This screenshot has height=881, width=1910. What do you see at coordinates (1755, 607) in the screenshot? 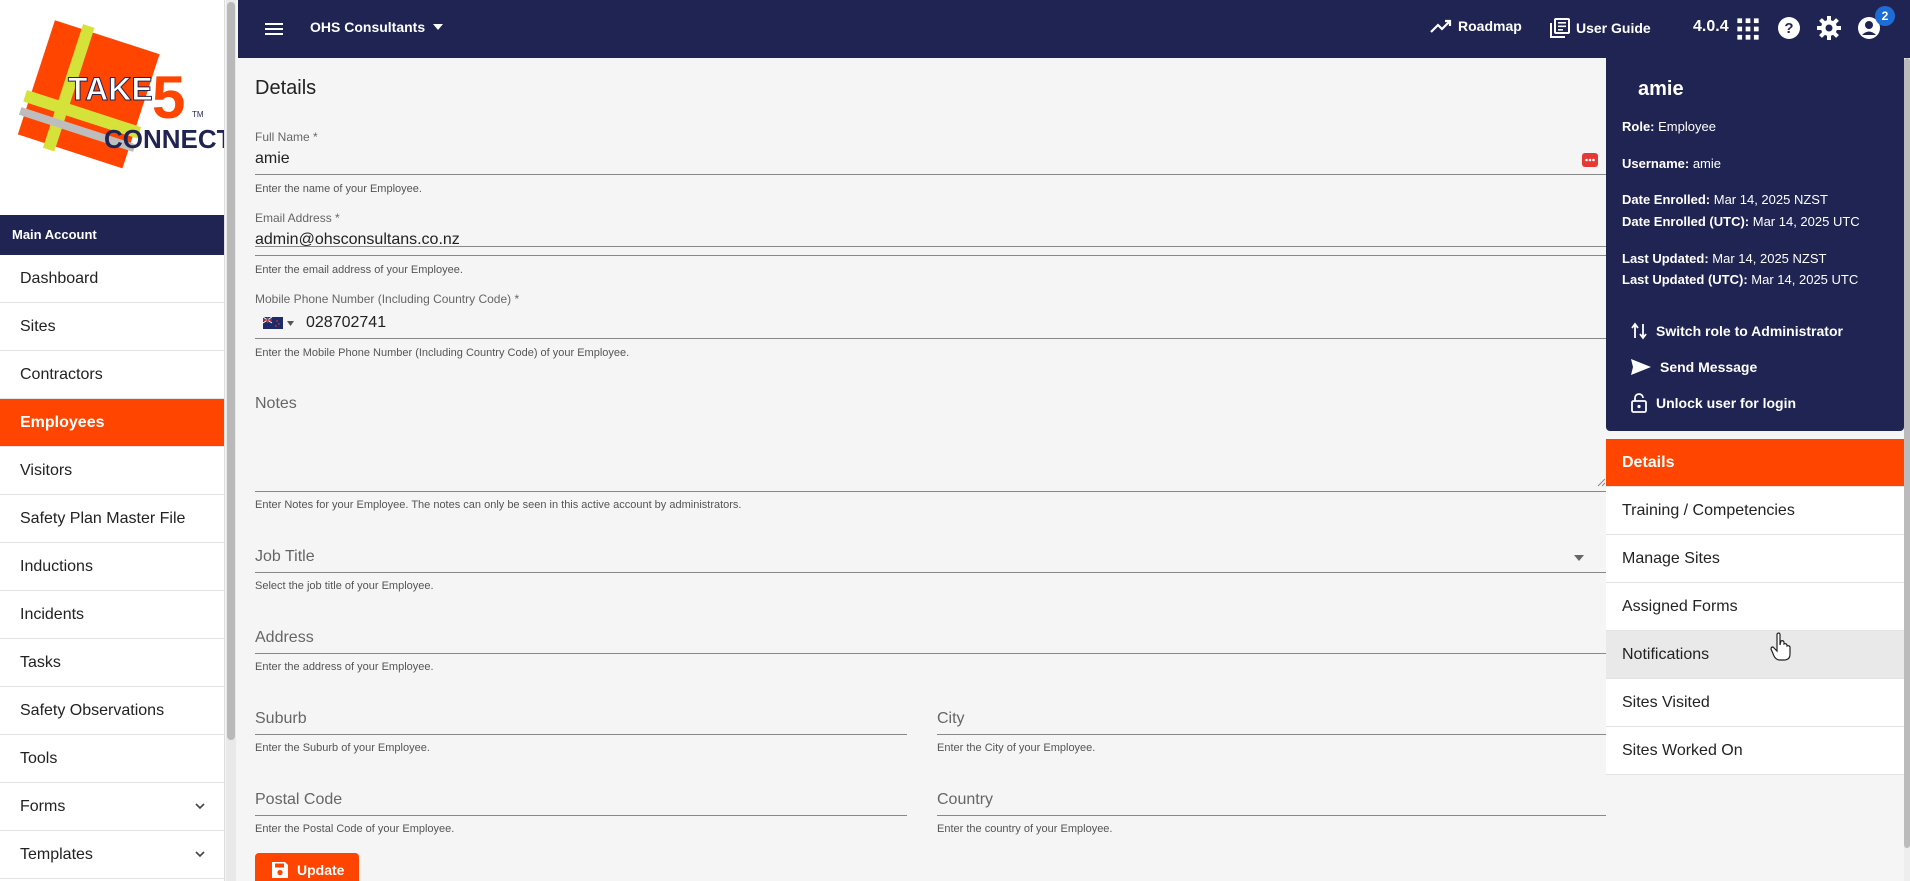
I see `tab-assigned-forms: Assigned Forms` at bounding box center [1755, 607].